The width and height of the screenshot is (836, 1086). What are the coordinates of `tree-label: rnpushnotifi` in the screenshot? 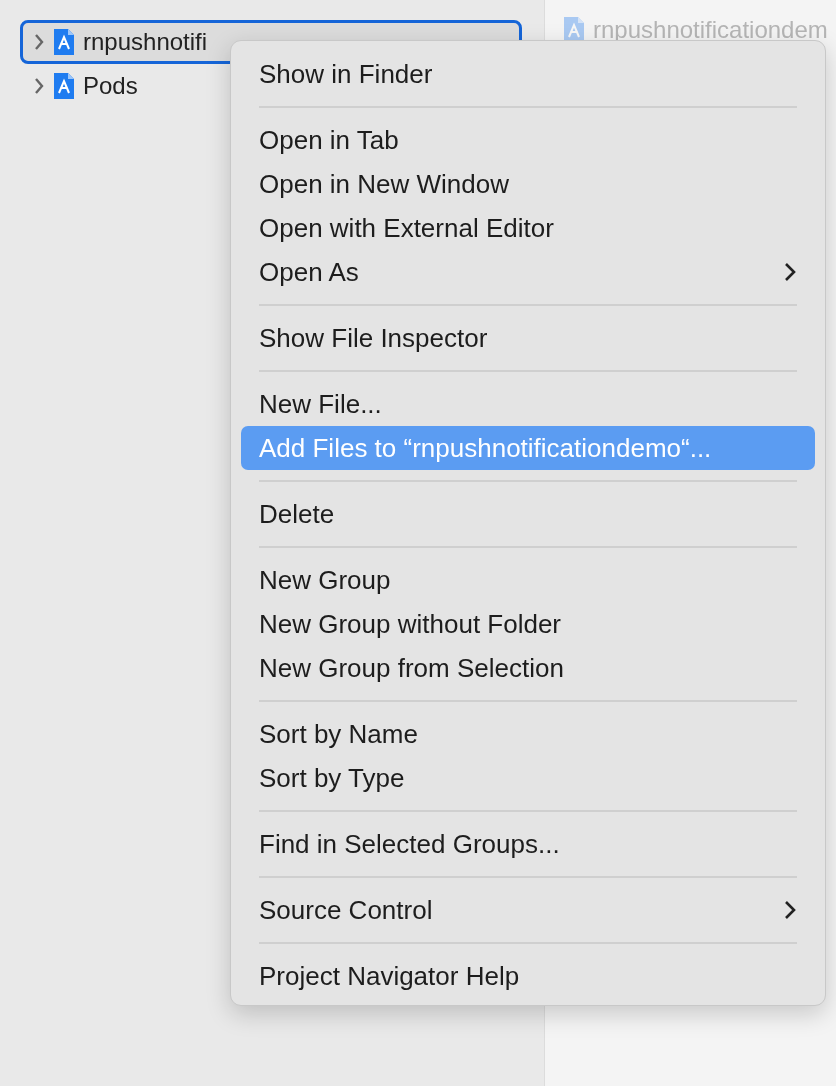 It's located at (145, 42).